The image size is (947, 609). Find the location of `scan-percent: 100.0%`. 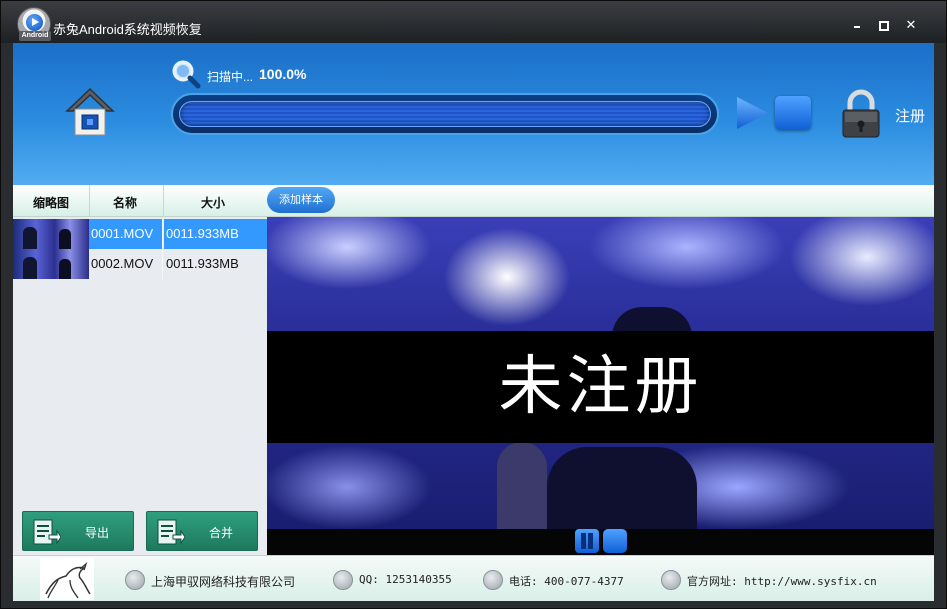

scan-percent: 100.0% is located at coordinates (283, 74).